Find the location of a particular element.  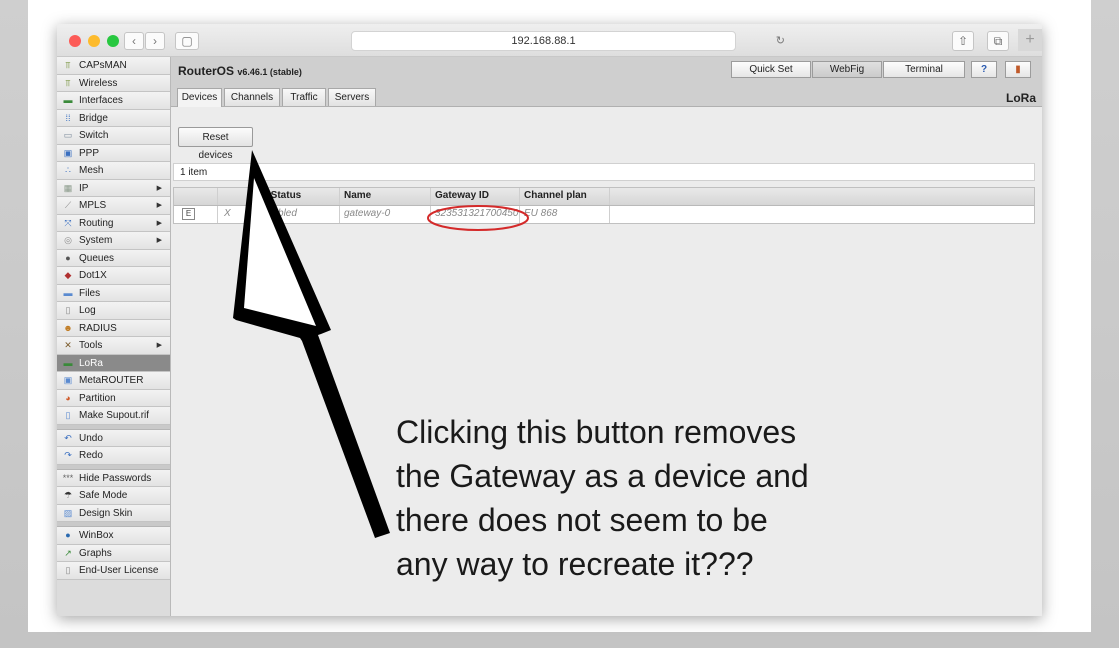

sidebar-item-metarouter: ▣ MetaROUTER is located at coordinates (113, 381).